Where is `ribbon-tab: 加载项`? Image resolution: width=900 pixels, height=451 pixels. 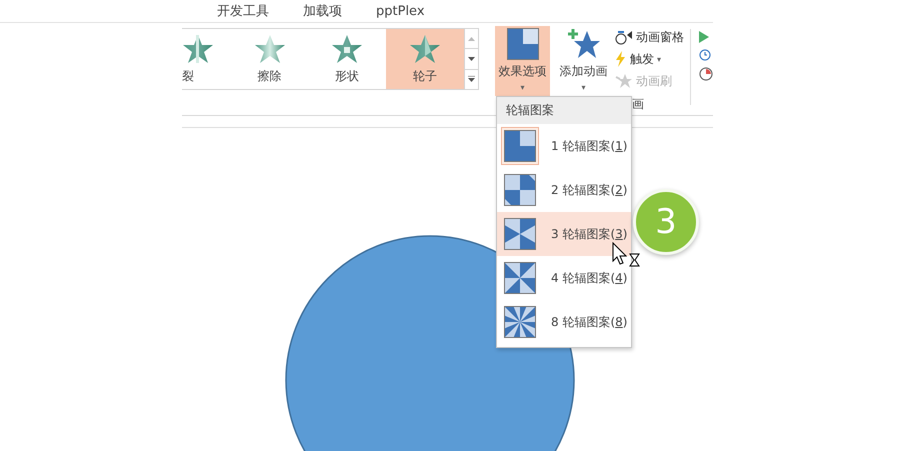 ribbon-tab: 加载项 is located at coordinates (322, 11).